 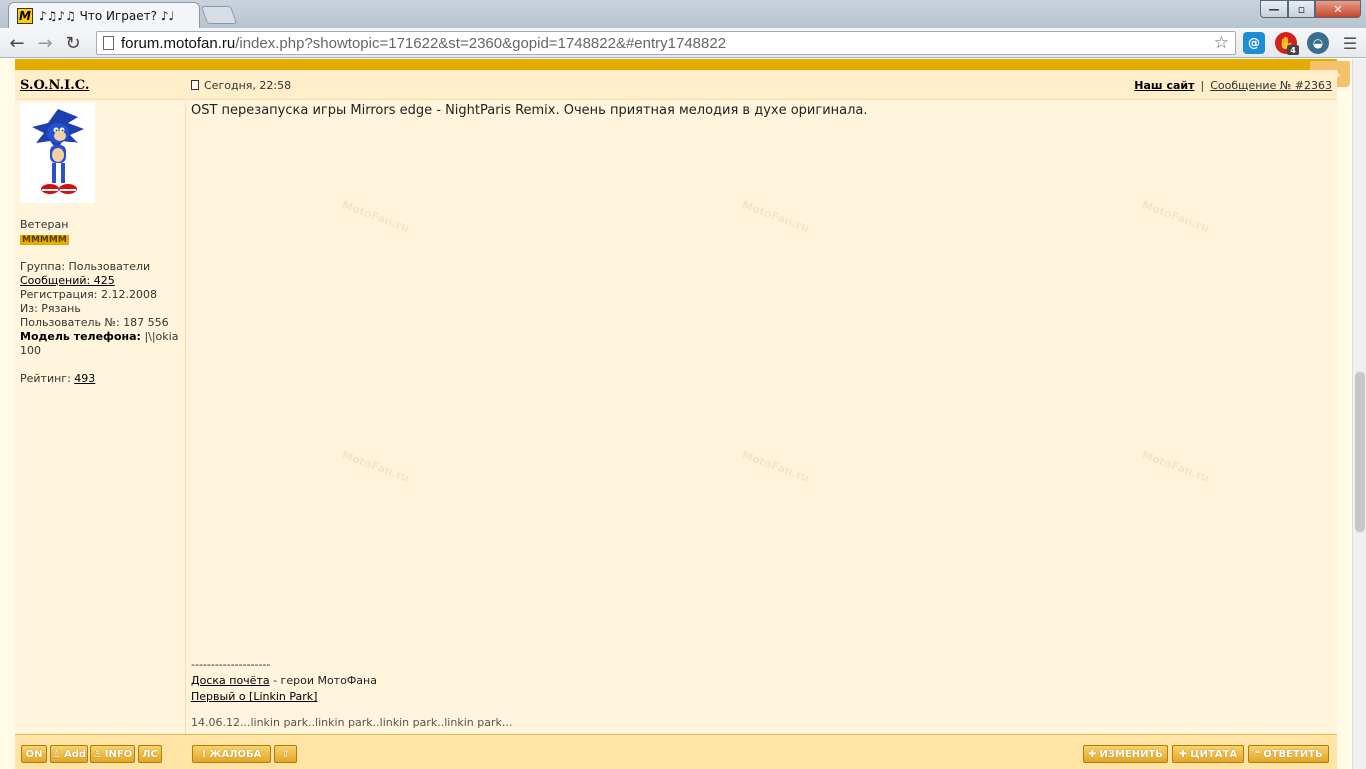 I want to click on post-author-link: S.O.N.I.C., so click(x=54, y=85).